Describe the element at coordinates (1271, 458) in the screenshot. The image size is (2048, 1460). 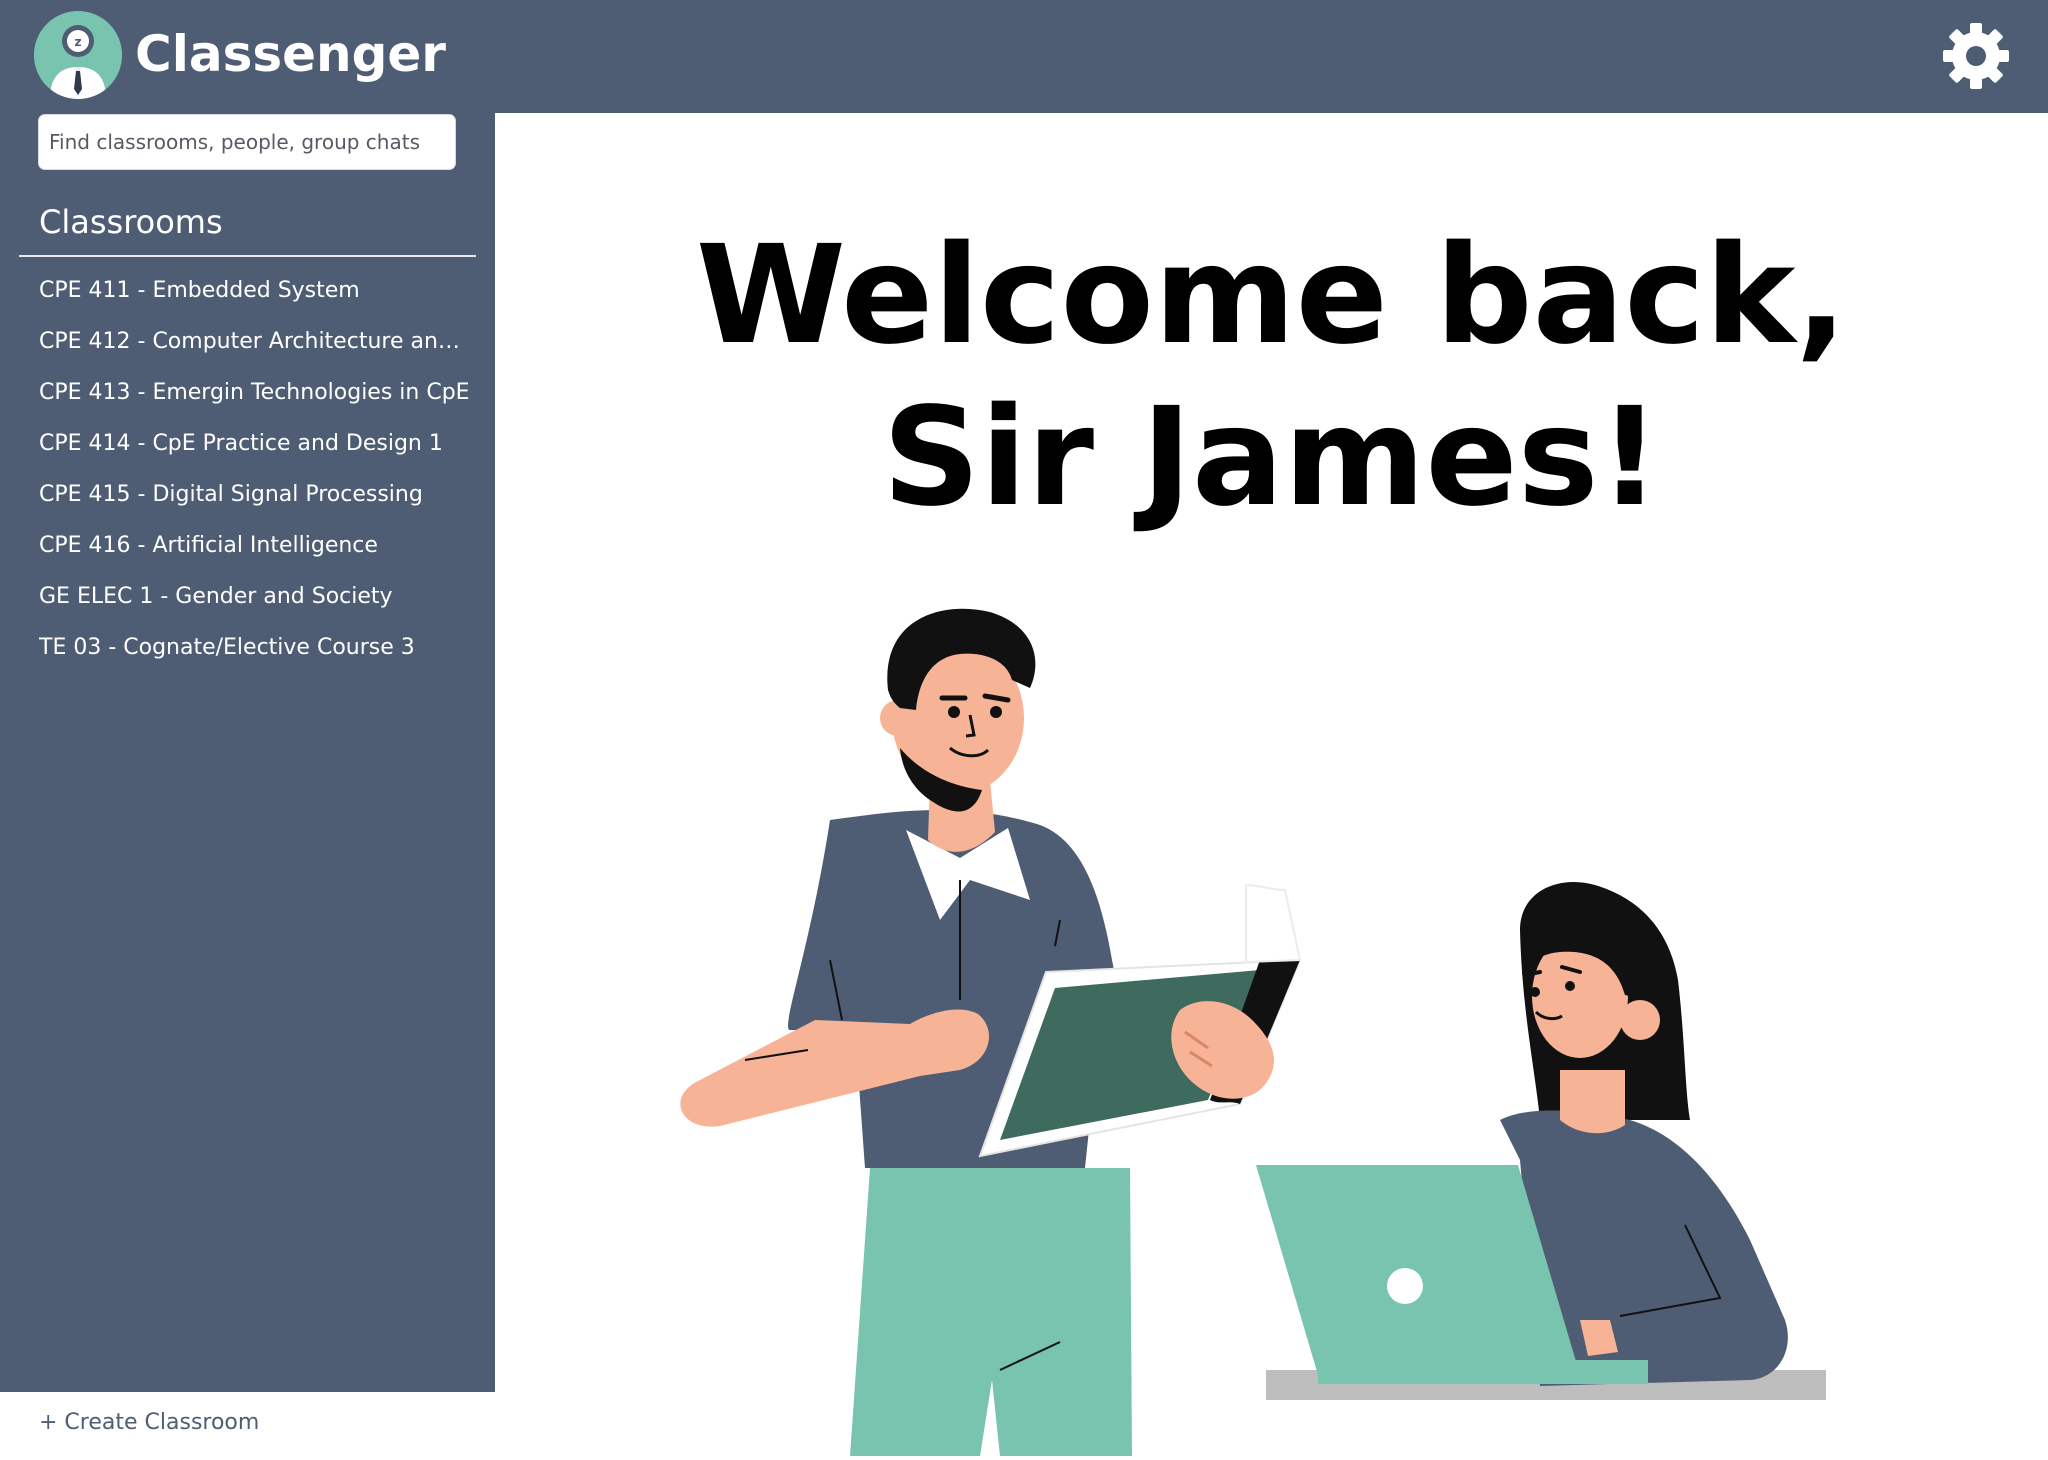
I see `welcome-line-2: Sir James!` at that location.